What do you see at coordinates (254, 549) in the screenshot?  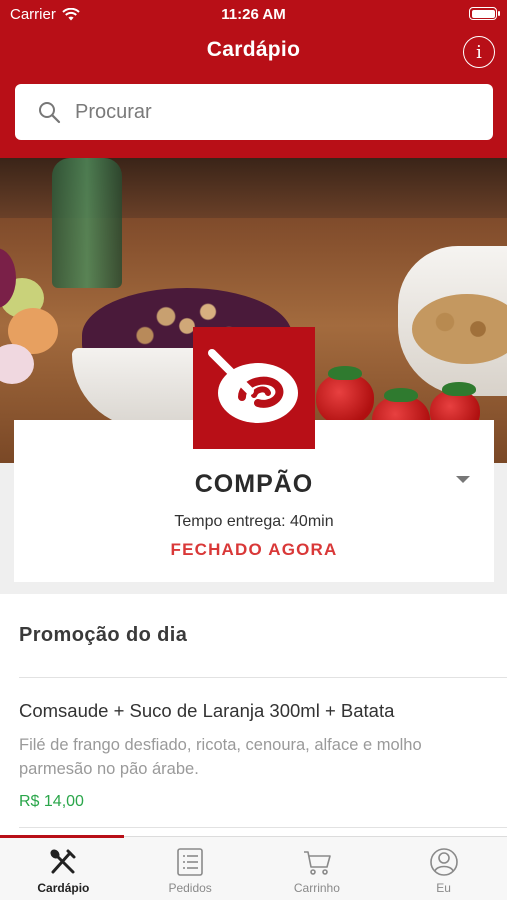 I see `status-badge: FECHADO AGORA` at bounding box center [254, 549].